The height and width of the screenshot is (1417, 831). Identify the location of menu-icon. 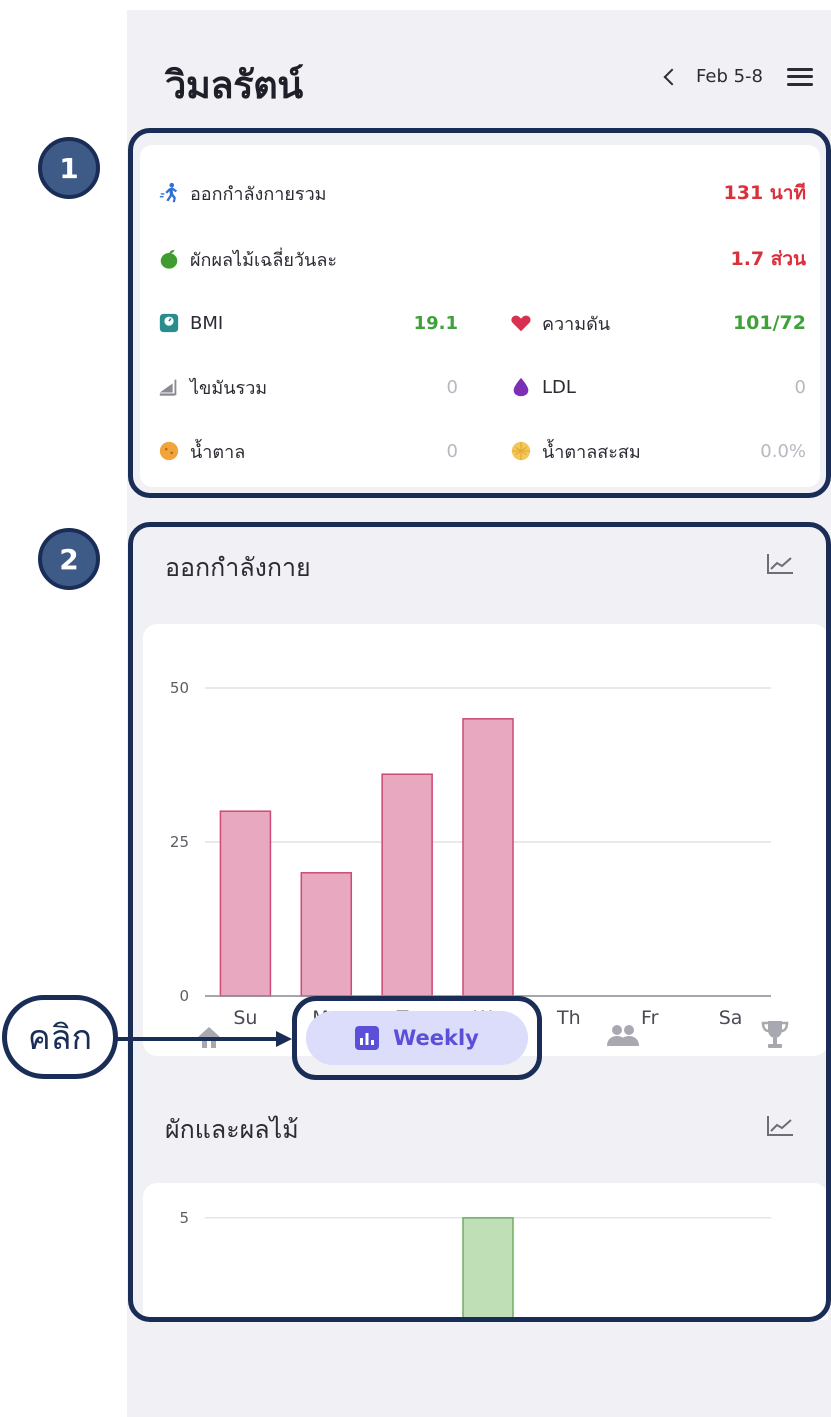
(800, 76).